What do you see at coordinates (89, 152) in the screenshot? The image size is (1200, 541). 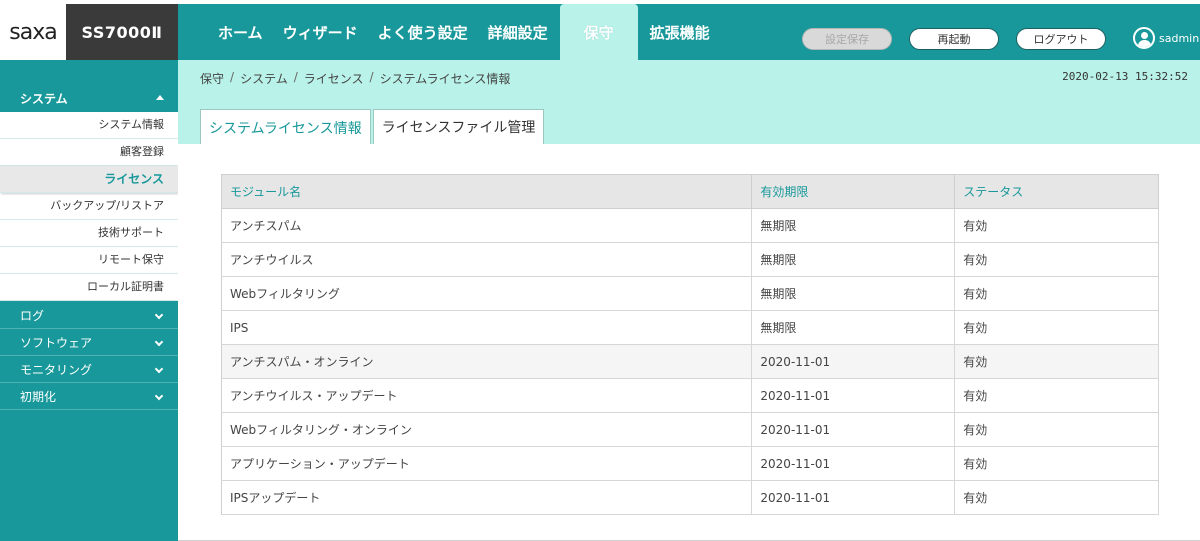 I see `sidebar-item-customer-registration: 顧客登録` at bounding box center [89, 152].